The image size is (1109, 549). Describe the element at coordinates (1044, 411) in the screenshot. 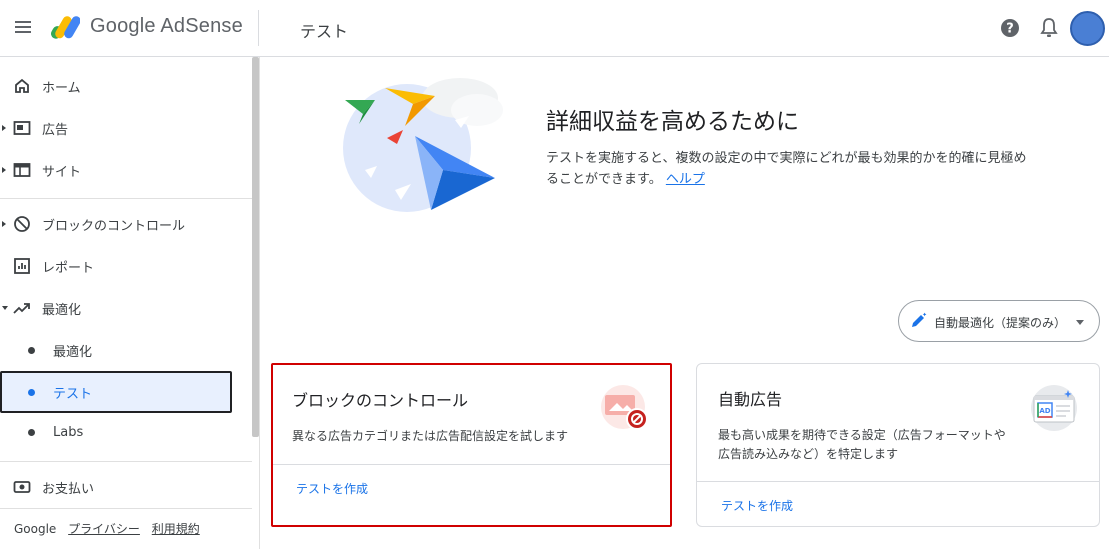

I see `ad-badge-text: AD` at that location.